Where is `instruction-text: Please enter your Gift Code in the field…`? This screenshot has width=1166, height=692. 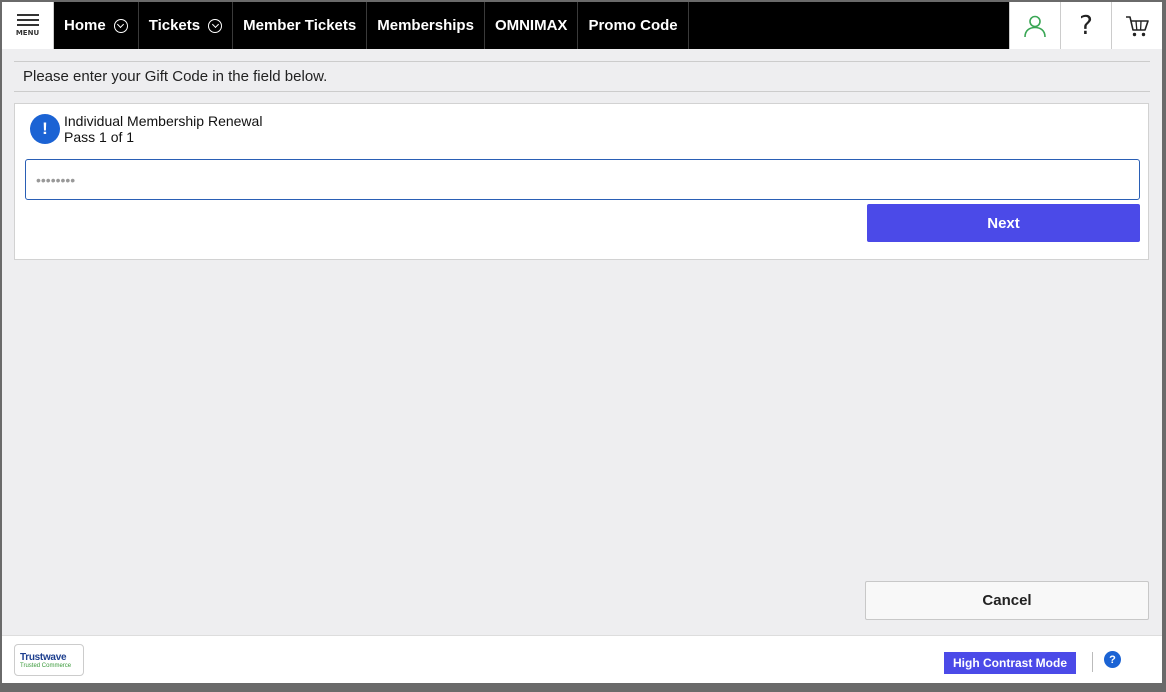 instruction-text: Please enter your Gift Code in the field… is located at coordinates (175, 76).